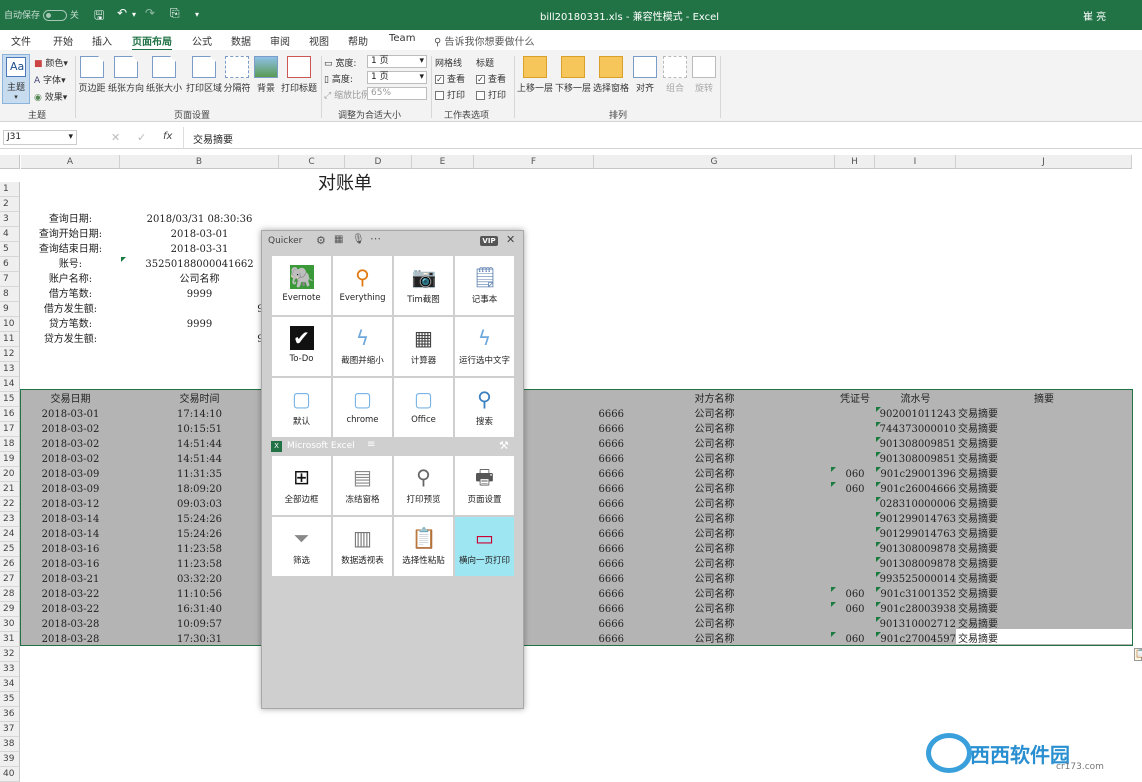  Describe the element at coordinates (321, 240) in the screenshot. I see `settings-gear-icon: ⚙` at that location.